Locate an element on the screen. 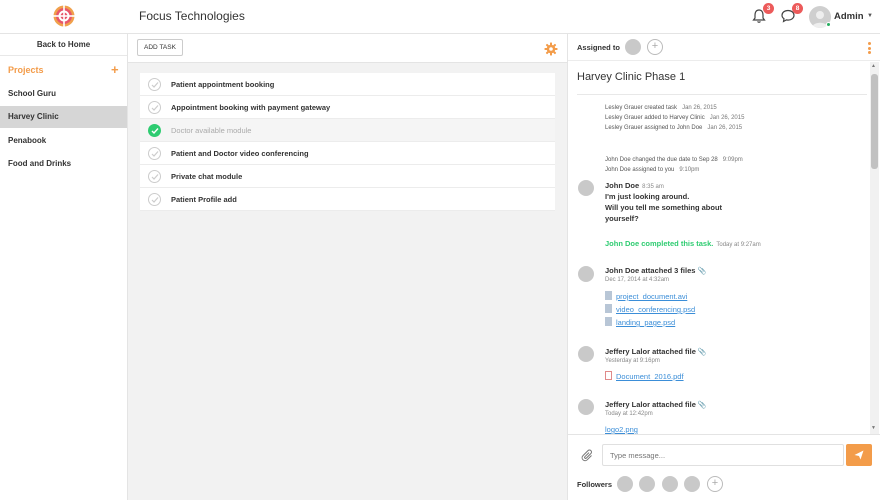  notifications-button: 3 is located at coordinates (762, 14).